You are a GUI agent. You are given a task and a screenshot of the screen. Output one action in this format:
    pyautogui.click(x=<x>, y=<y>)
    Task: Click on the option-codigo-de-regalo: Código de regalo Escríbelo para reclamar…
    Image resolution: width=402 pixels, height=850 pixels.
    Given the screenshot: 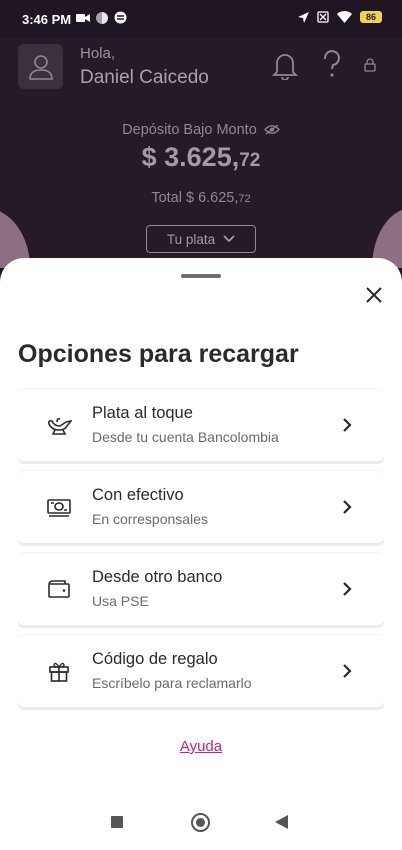 What is the action you would take?
    pyautogui.click(x=201, y=671)
    